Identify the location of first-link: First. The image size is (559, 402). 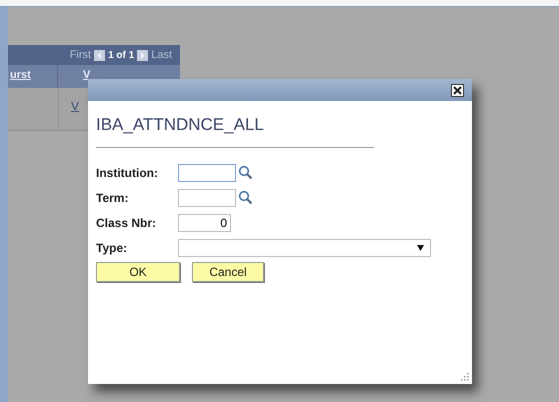
(81, 55).